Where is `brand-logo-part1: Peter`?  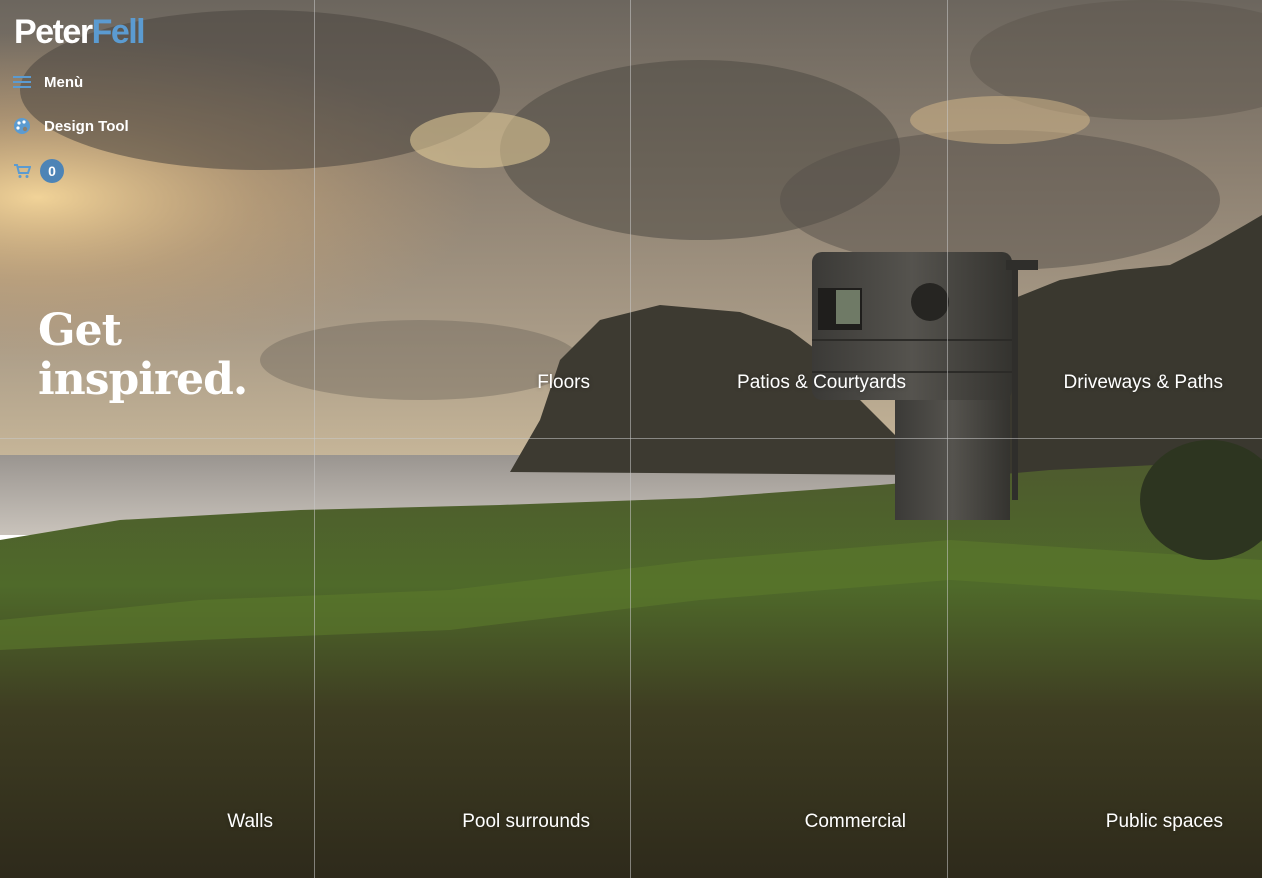
brand-logo-part1: Peter is located at coordinates (53, 32).